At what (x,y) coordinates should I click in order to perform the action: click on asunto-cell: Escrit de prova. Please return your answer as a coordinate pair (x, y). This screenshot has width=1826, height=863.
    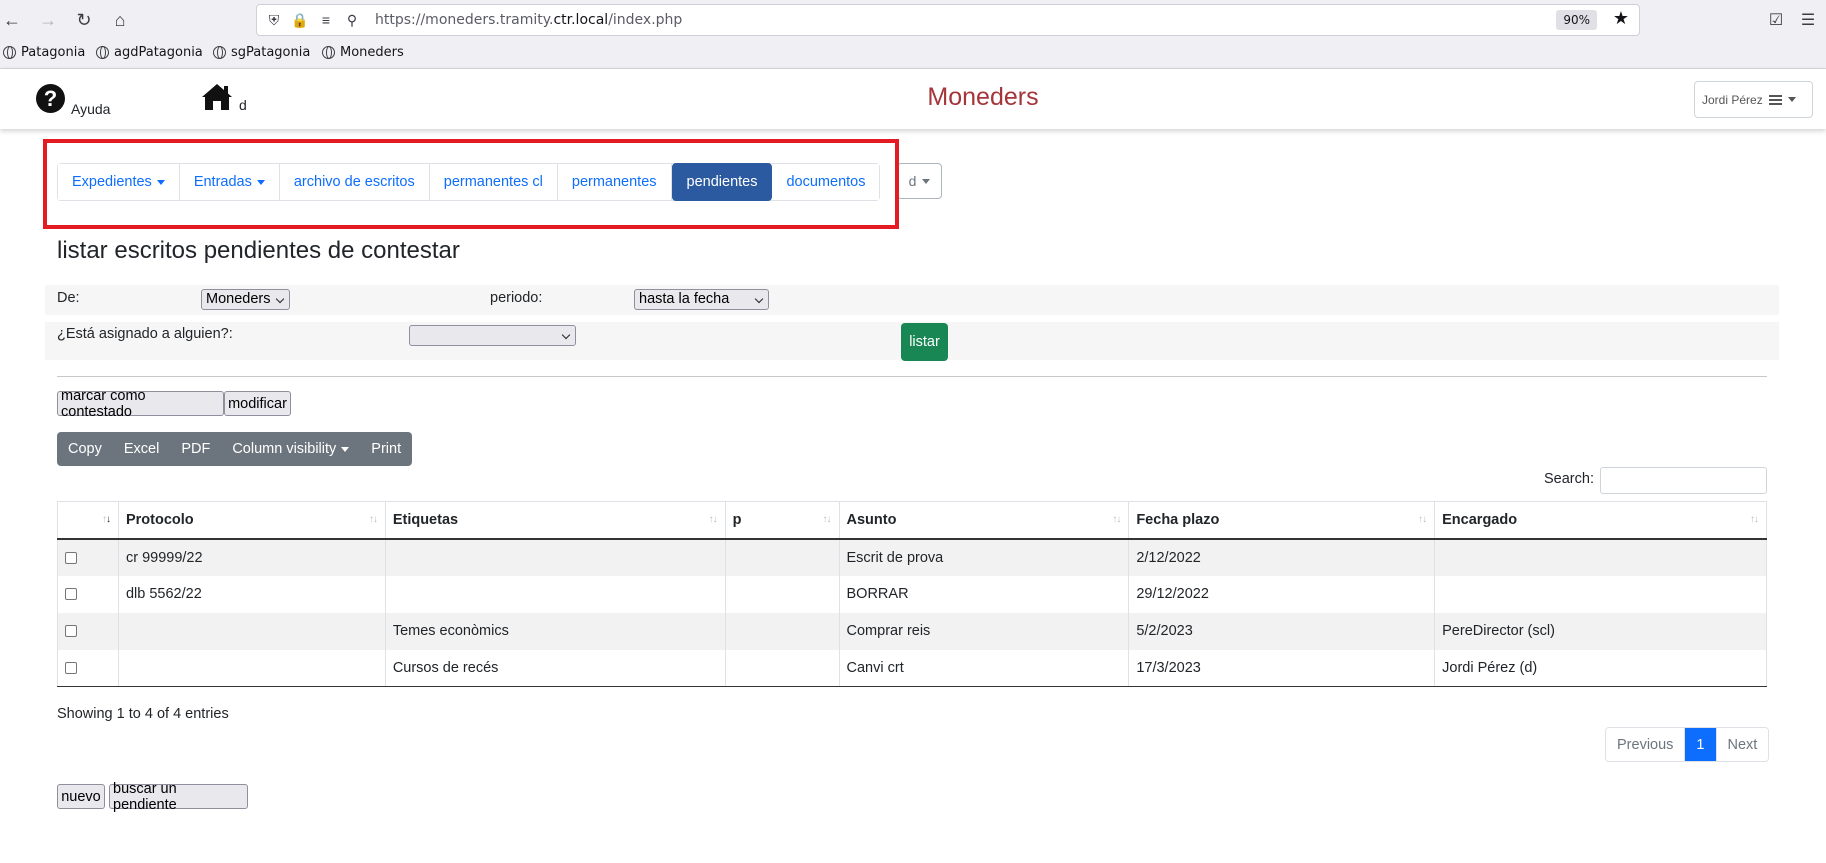
    Looking at the image, I should click on (984, 557).